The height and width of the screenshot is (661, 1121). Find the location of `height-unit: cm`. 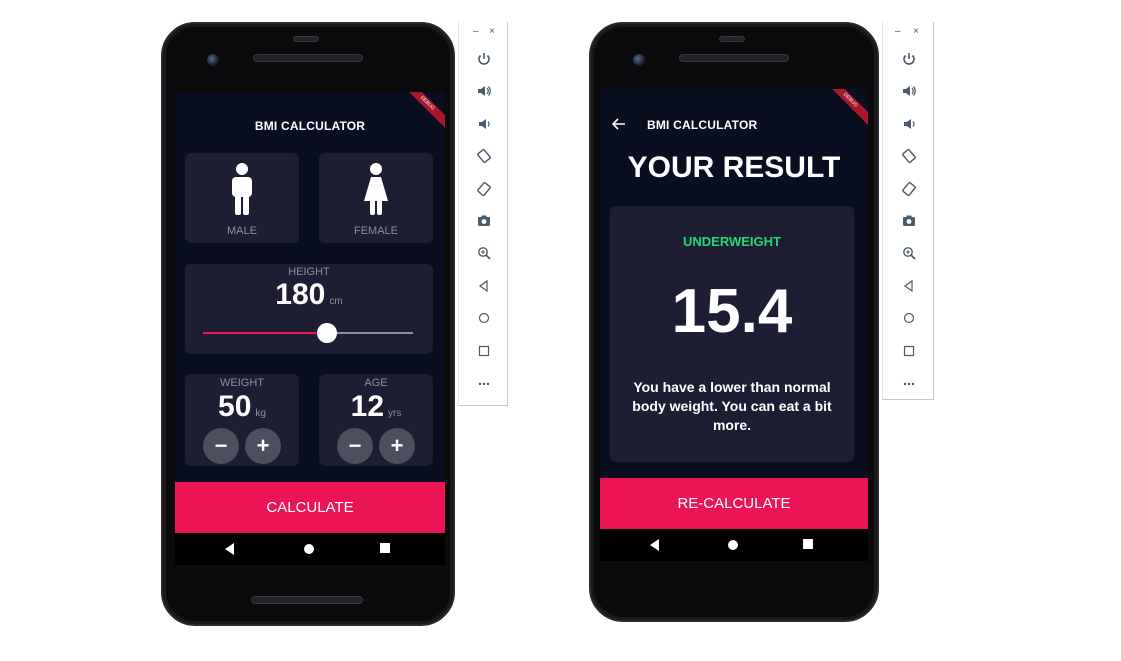

height-unit: cm is located at coordinates (336, 301).